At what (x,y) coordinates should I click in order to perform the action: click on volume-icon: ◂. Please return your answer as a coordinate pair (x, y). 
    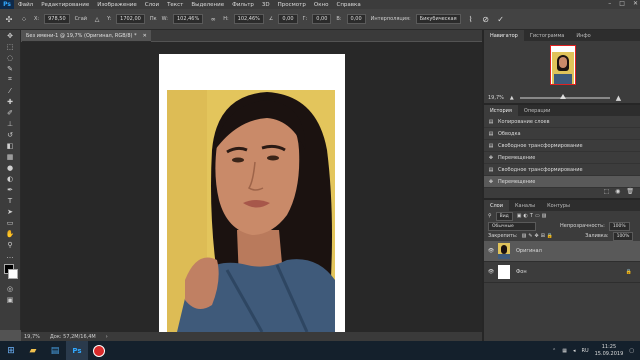
    Looking at the image, I should click on (574, 351).